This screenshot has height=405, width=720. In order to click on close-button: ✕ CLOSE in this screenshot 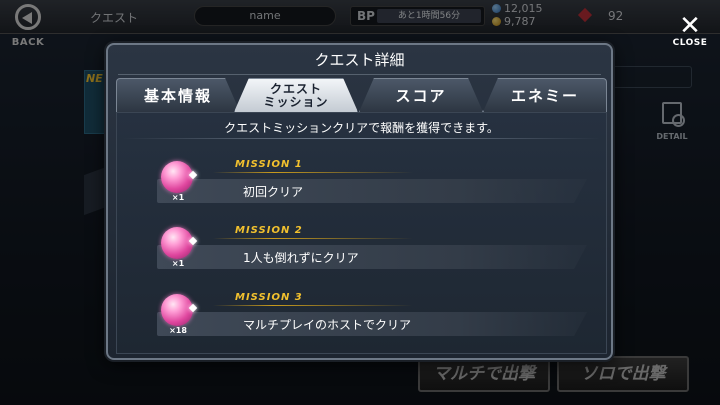, I will do `click(690, 30)`.